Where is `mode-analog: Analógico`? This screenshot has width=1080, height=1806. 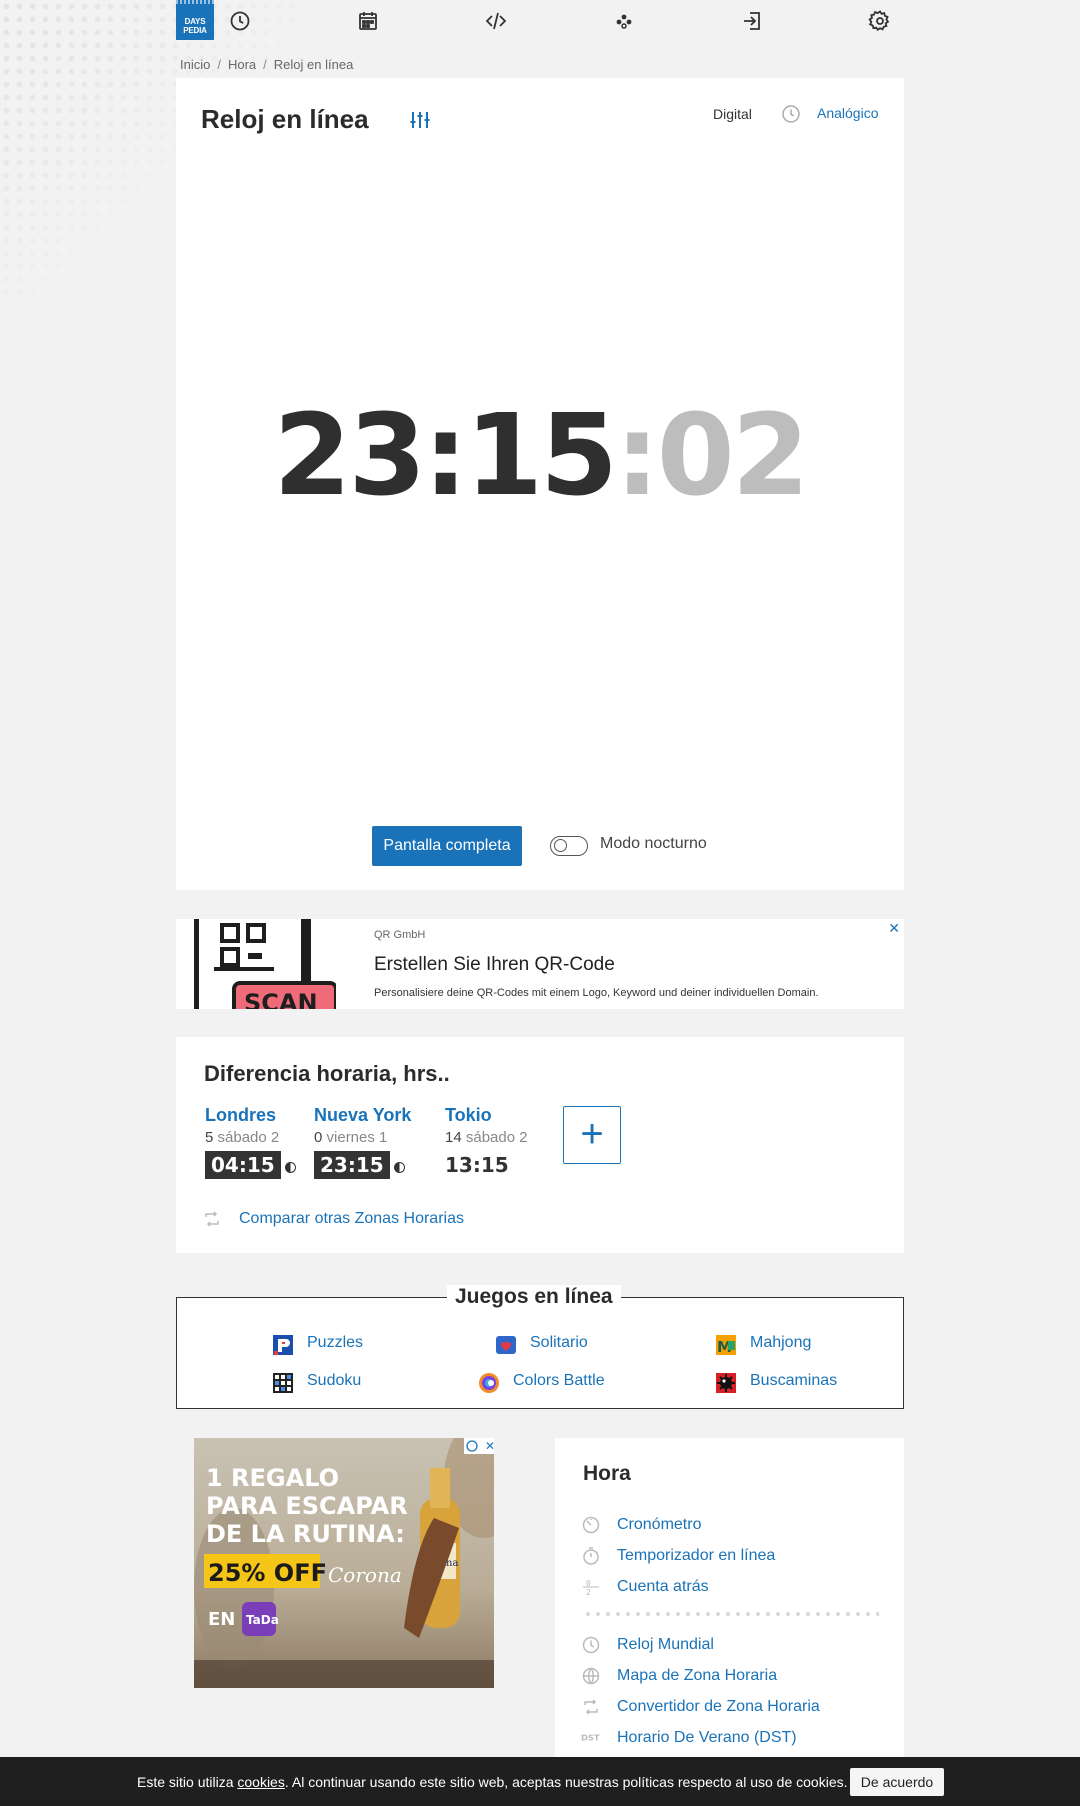
mode-analog: Analógico is located at coordinates (848, 113).